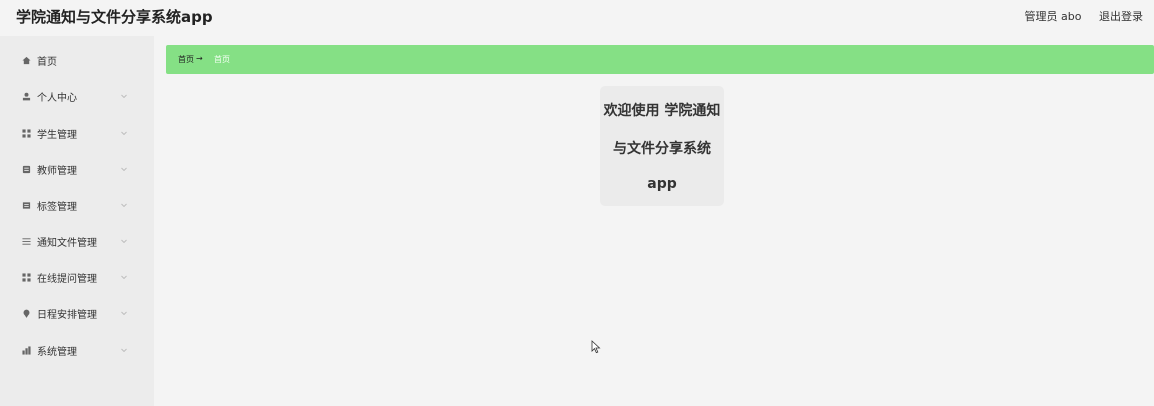  Describe the element at coordinates (596, 347) in the screenshot. I see `mouse-cursor-icon` at that location.